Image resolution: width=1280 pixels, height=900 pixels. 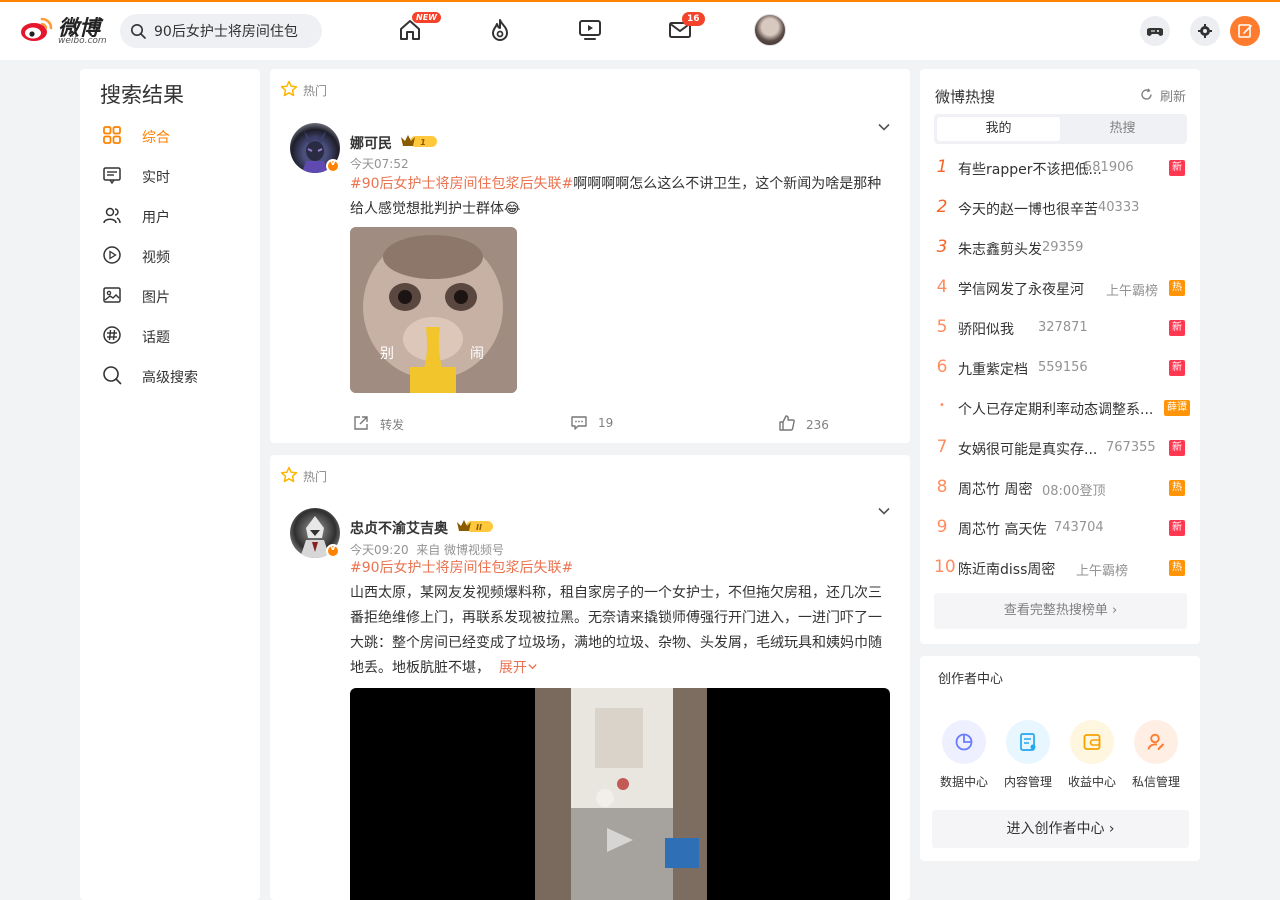 I want to click on sidebar-item-label: 用户, so click(x=156, y=218).